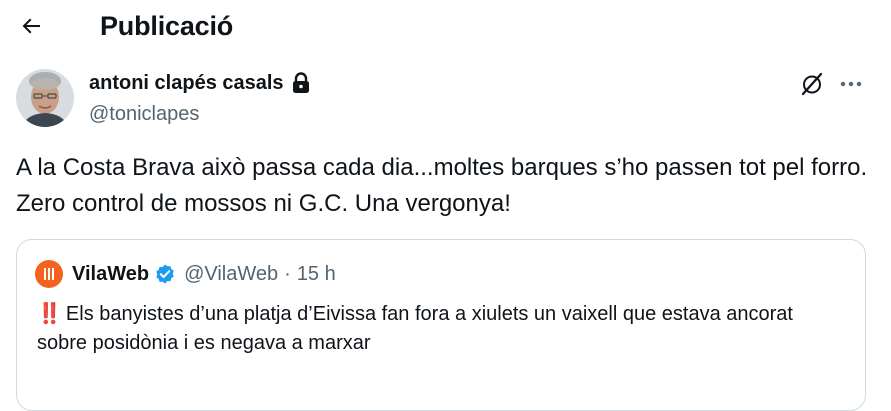 Image resolution: width=891 pixels, height=411 pixels. I want to click on vilaweb-logo-icon, so click(49, 274).